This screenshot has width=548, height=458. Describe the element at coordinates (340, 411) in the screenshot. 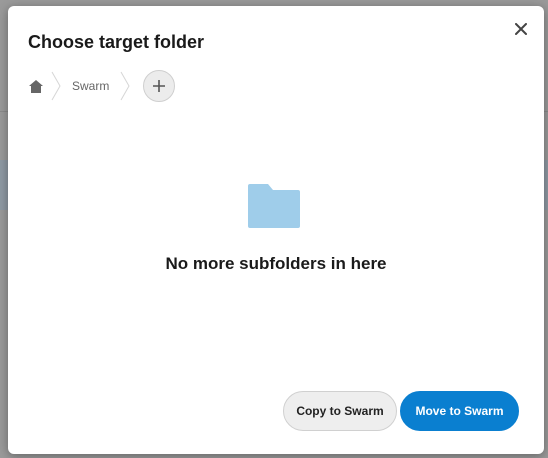

I see `copy-button: Copy to Swarm` at that location.